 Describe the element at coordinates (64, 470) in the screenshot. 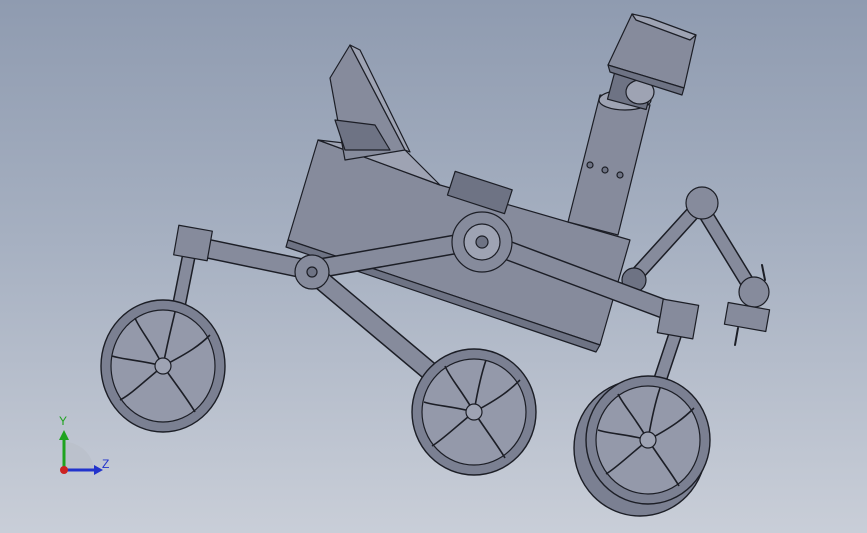

I see `x-axis-dot` at that location.